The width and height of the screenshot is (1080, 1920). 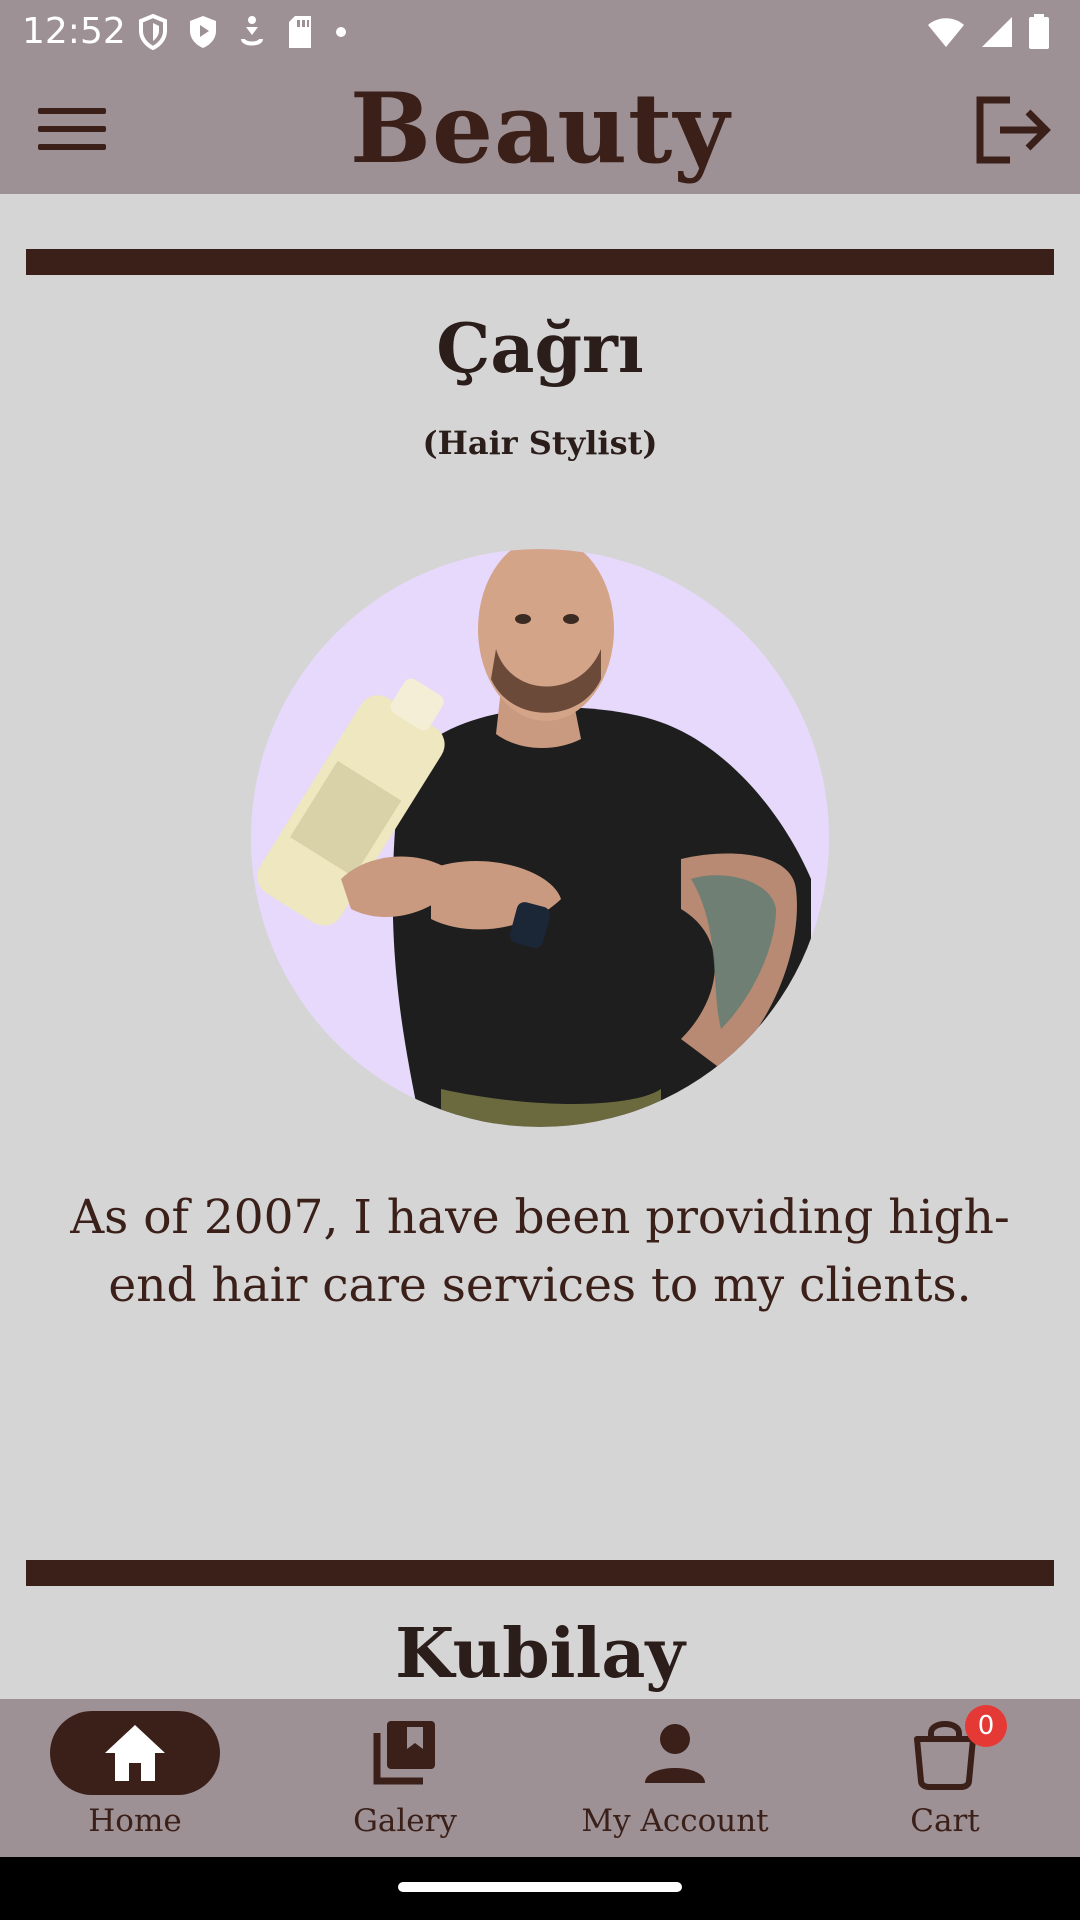 What do you see at coordinates (945, 1778) in the screenshot?
I see `nav-cart: 0 Cart` at bounding box center [945, 1778].